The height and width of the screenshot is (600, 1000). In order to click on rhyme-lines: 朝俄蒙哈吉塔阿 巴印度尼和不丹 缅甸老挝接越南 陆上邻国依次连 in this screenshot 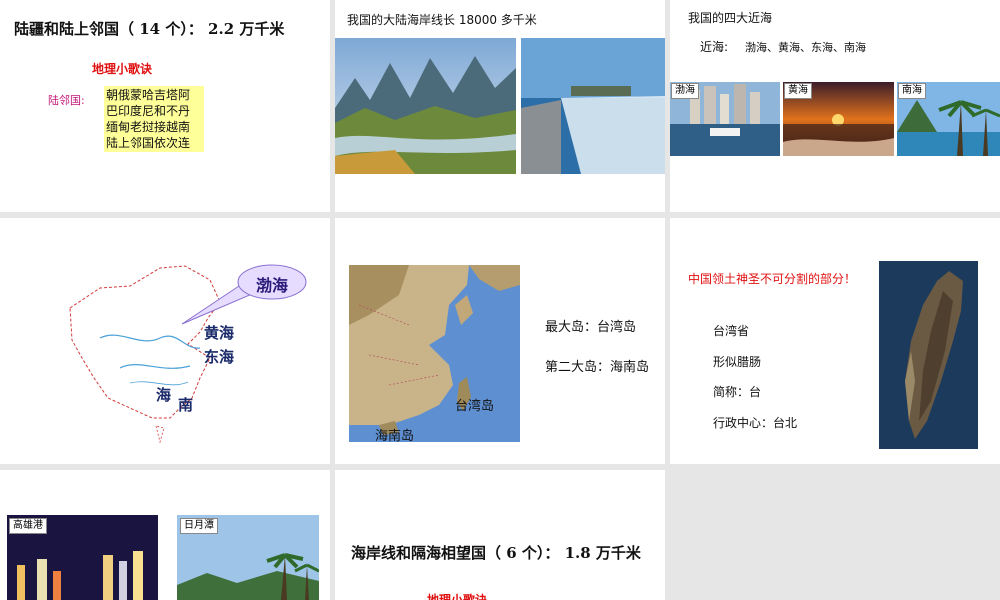, I will do `click(154, 119)`.